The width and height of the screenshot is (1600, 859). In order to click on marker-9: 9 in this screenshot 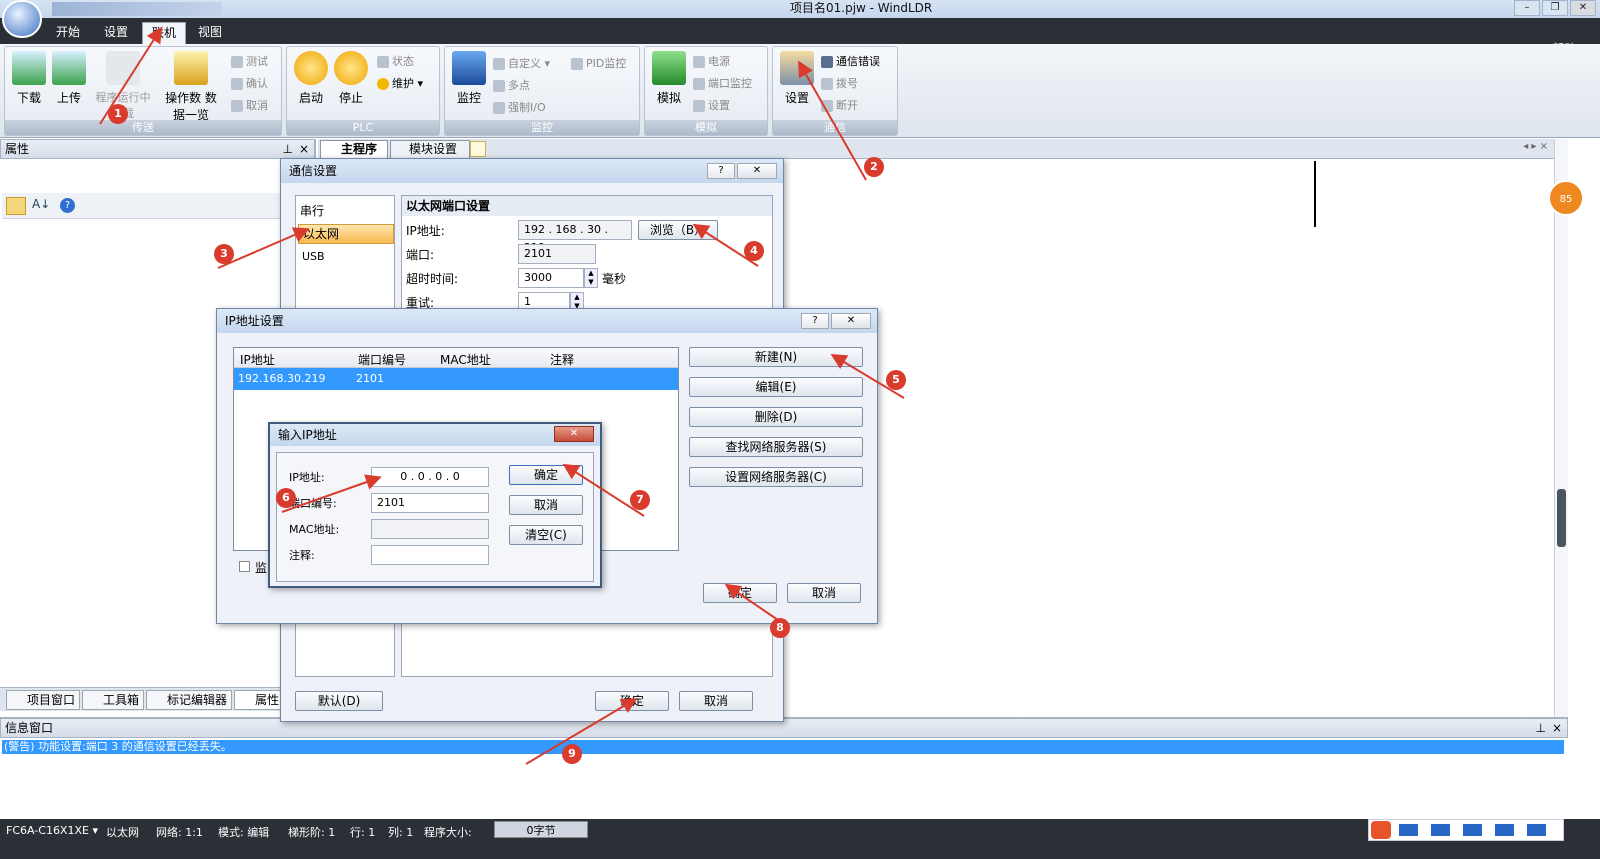, I will do `click(572, 754)`.